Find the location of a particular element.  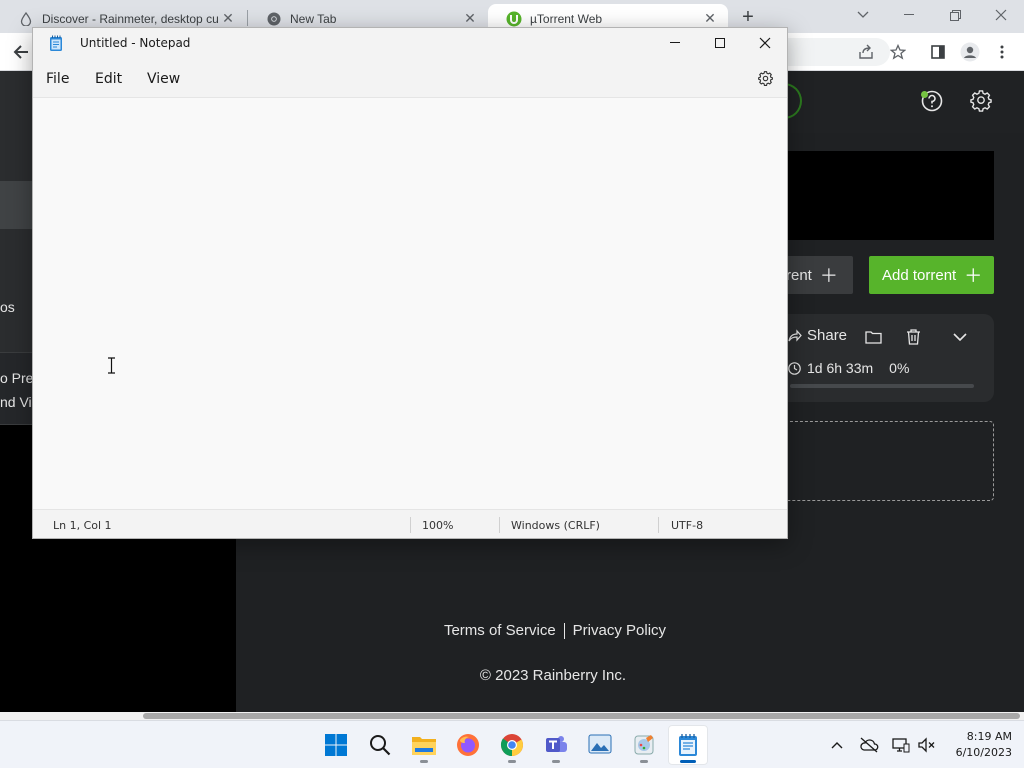

scrollbar-thumb is located at coordinates (581, 716).